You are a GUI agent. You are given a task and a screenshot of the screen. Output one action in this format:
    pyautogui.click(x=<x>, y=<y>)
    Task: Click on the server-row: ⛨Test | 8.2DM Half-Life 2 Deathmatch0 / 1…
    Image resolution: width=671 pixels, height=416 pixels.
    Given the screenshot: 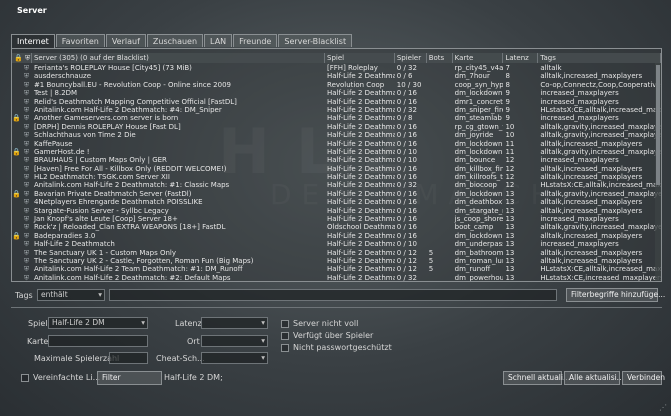 What is the action you would take?
    pyautogui.click(x=336, y=93)
    